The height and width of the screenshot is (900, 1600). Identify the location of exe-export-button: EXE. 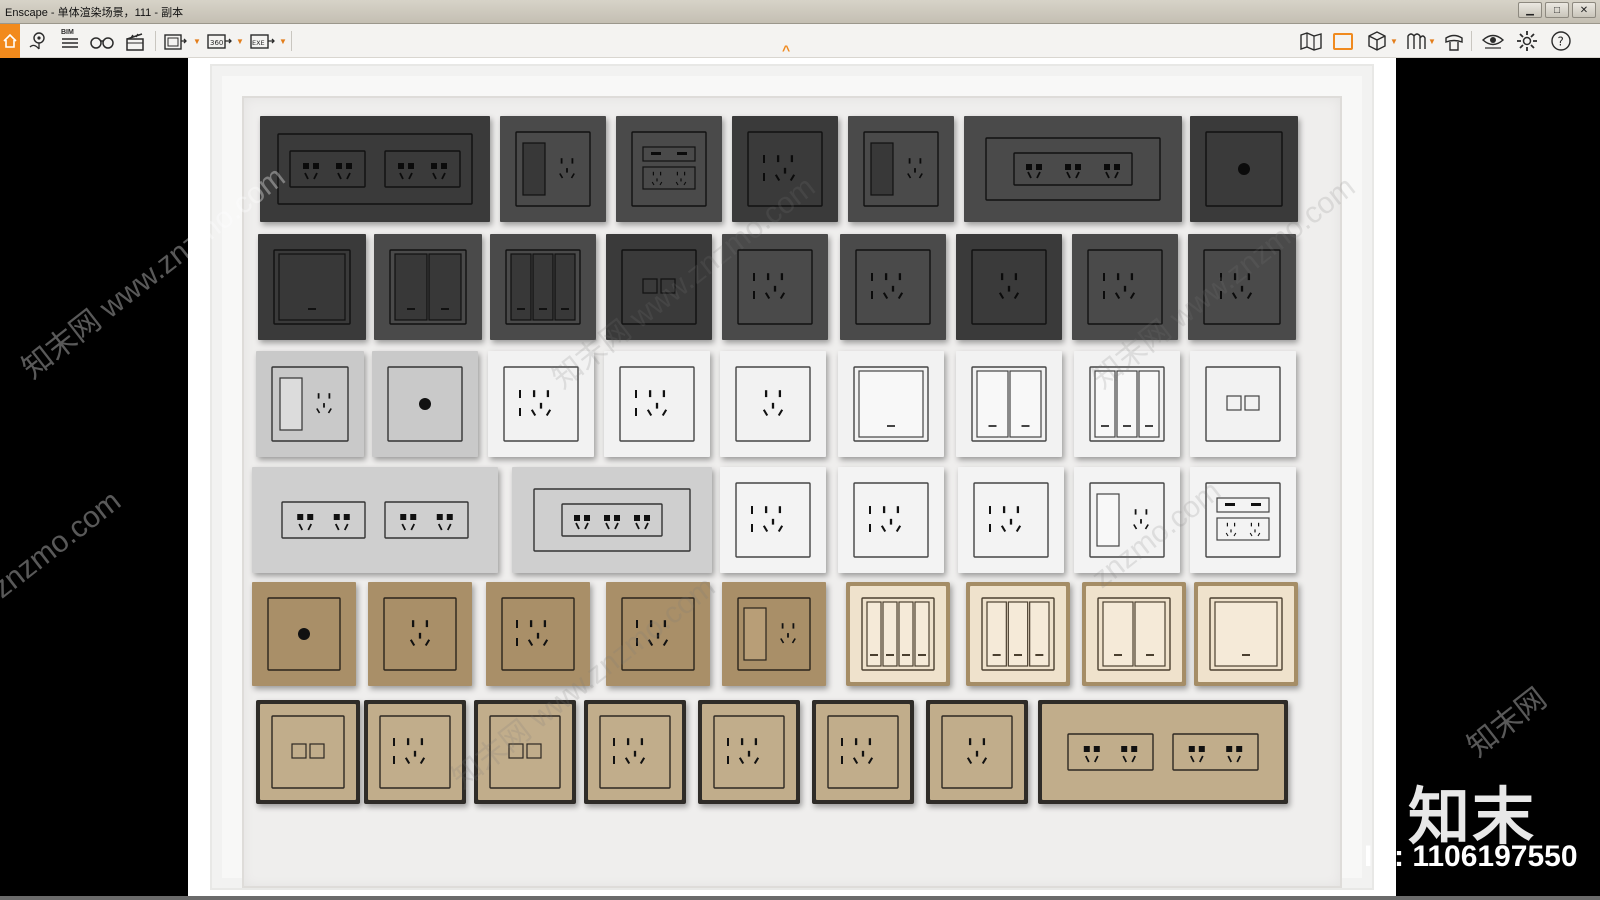
(262, 41).